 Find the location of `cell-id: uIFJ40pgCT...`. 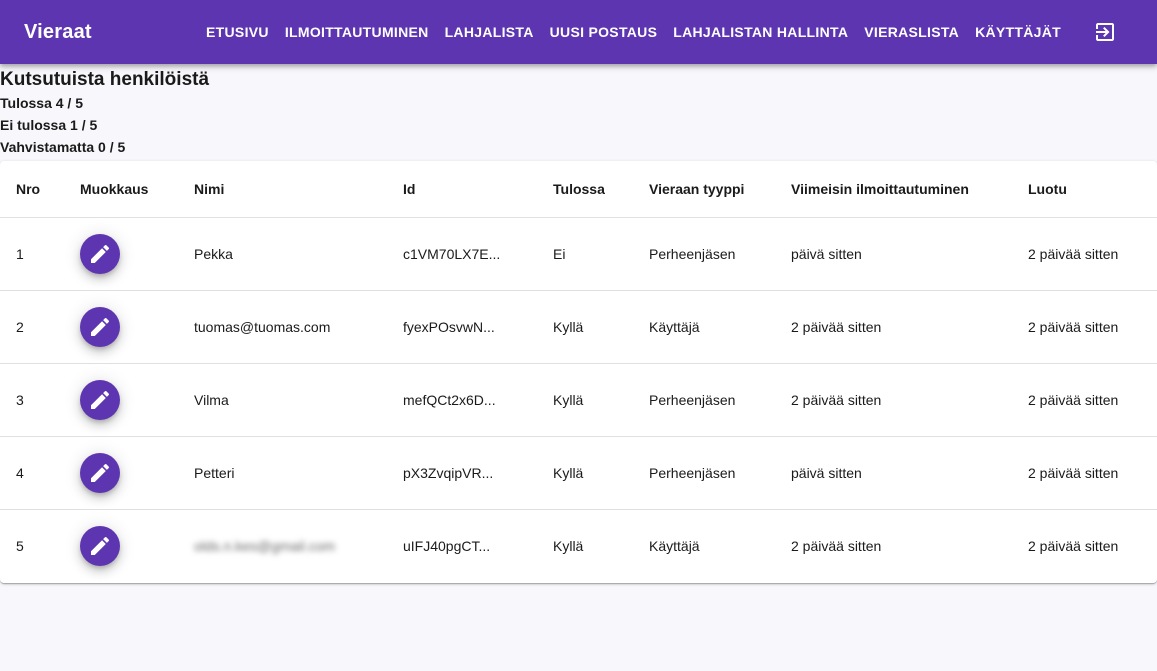

cell-id: uIFJ40pgCT... is located at coordinates (447, 546).